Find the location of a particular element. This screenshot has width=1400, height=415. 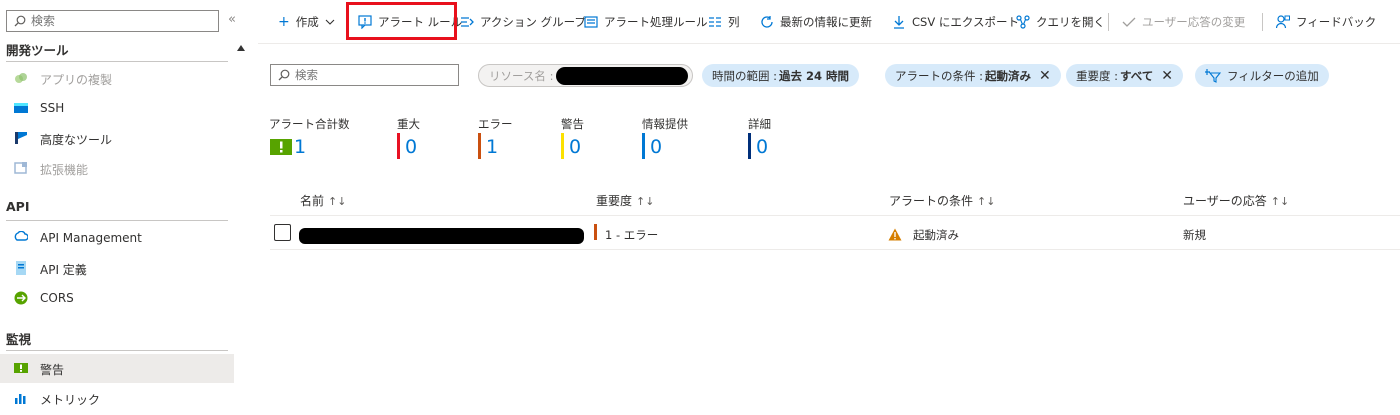

sidebar-search-box is located at coordinates (112, 21).